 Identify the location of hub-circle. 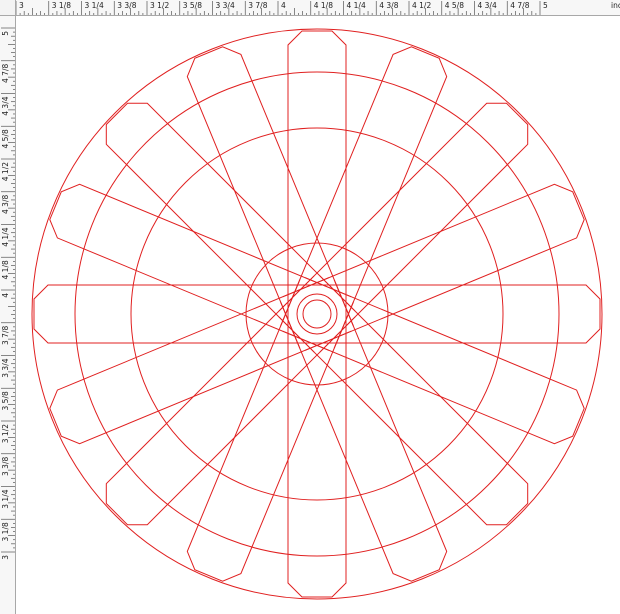
(317, 314).